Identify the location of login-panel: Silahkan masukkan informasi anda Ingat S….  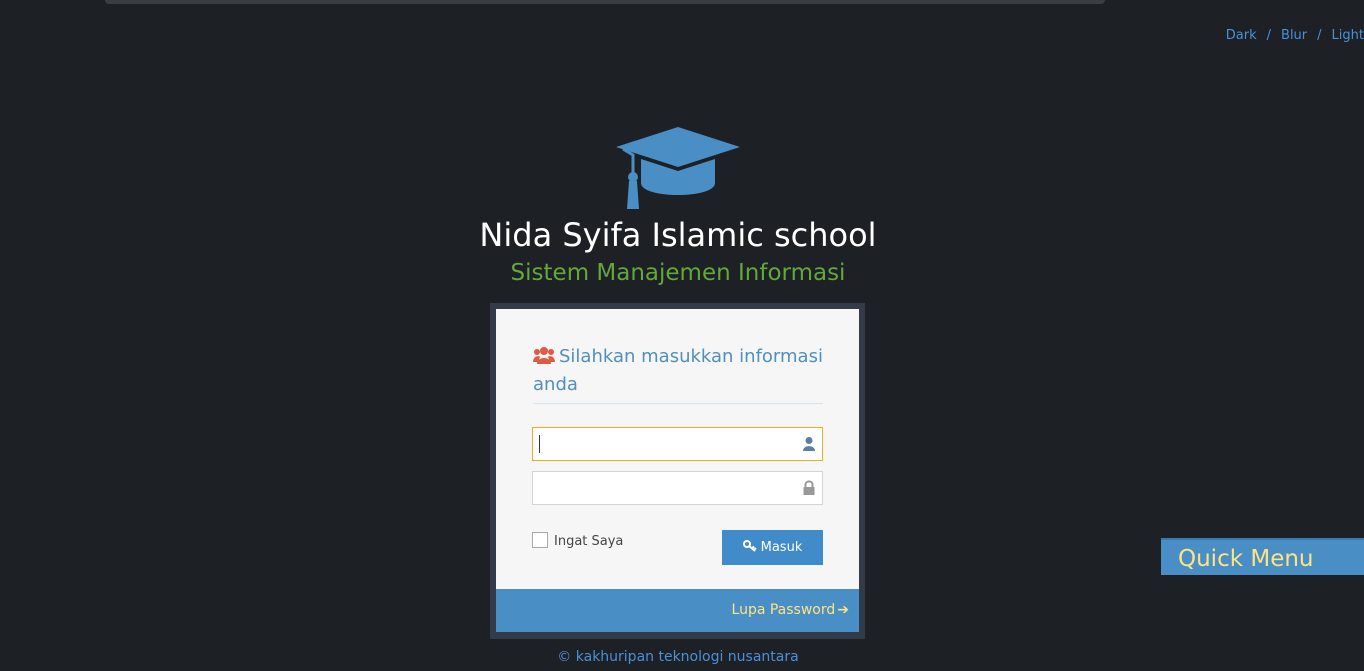
(677, 471).